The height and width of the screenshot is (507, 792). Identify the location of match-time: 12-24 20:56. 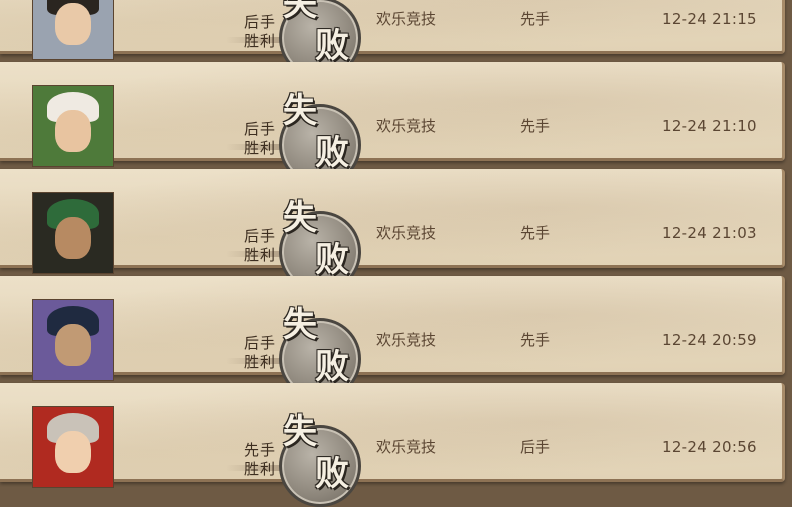
(709, 447).